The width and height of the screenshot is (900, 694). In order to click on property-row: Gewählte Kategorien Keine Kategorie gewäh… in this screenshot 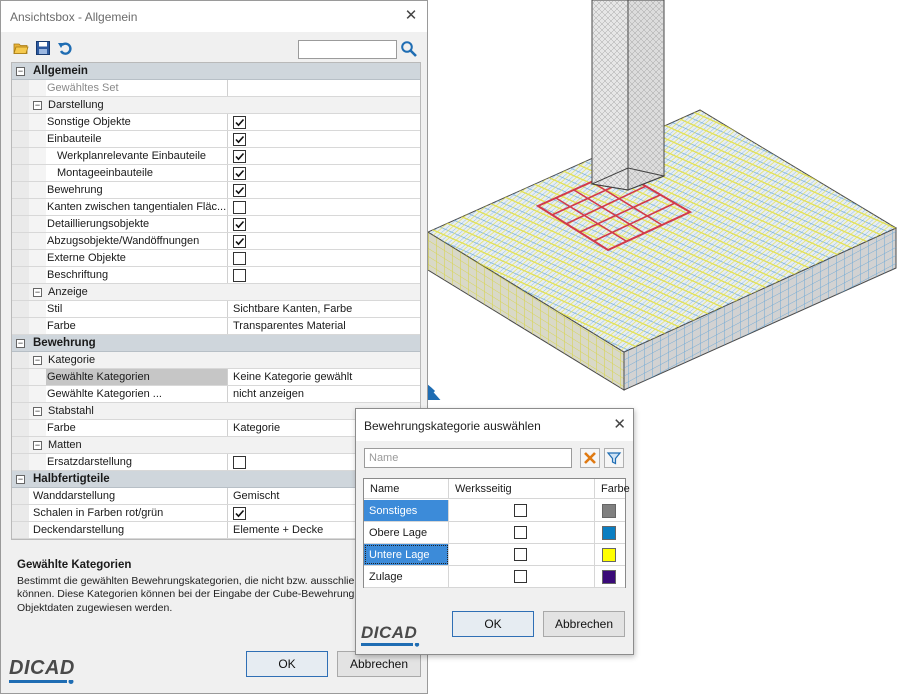, I will do `click(216, 377)`.